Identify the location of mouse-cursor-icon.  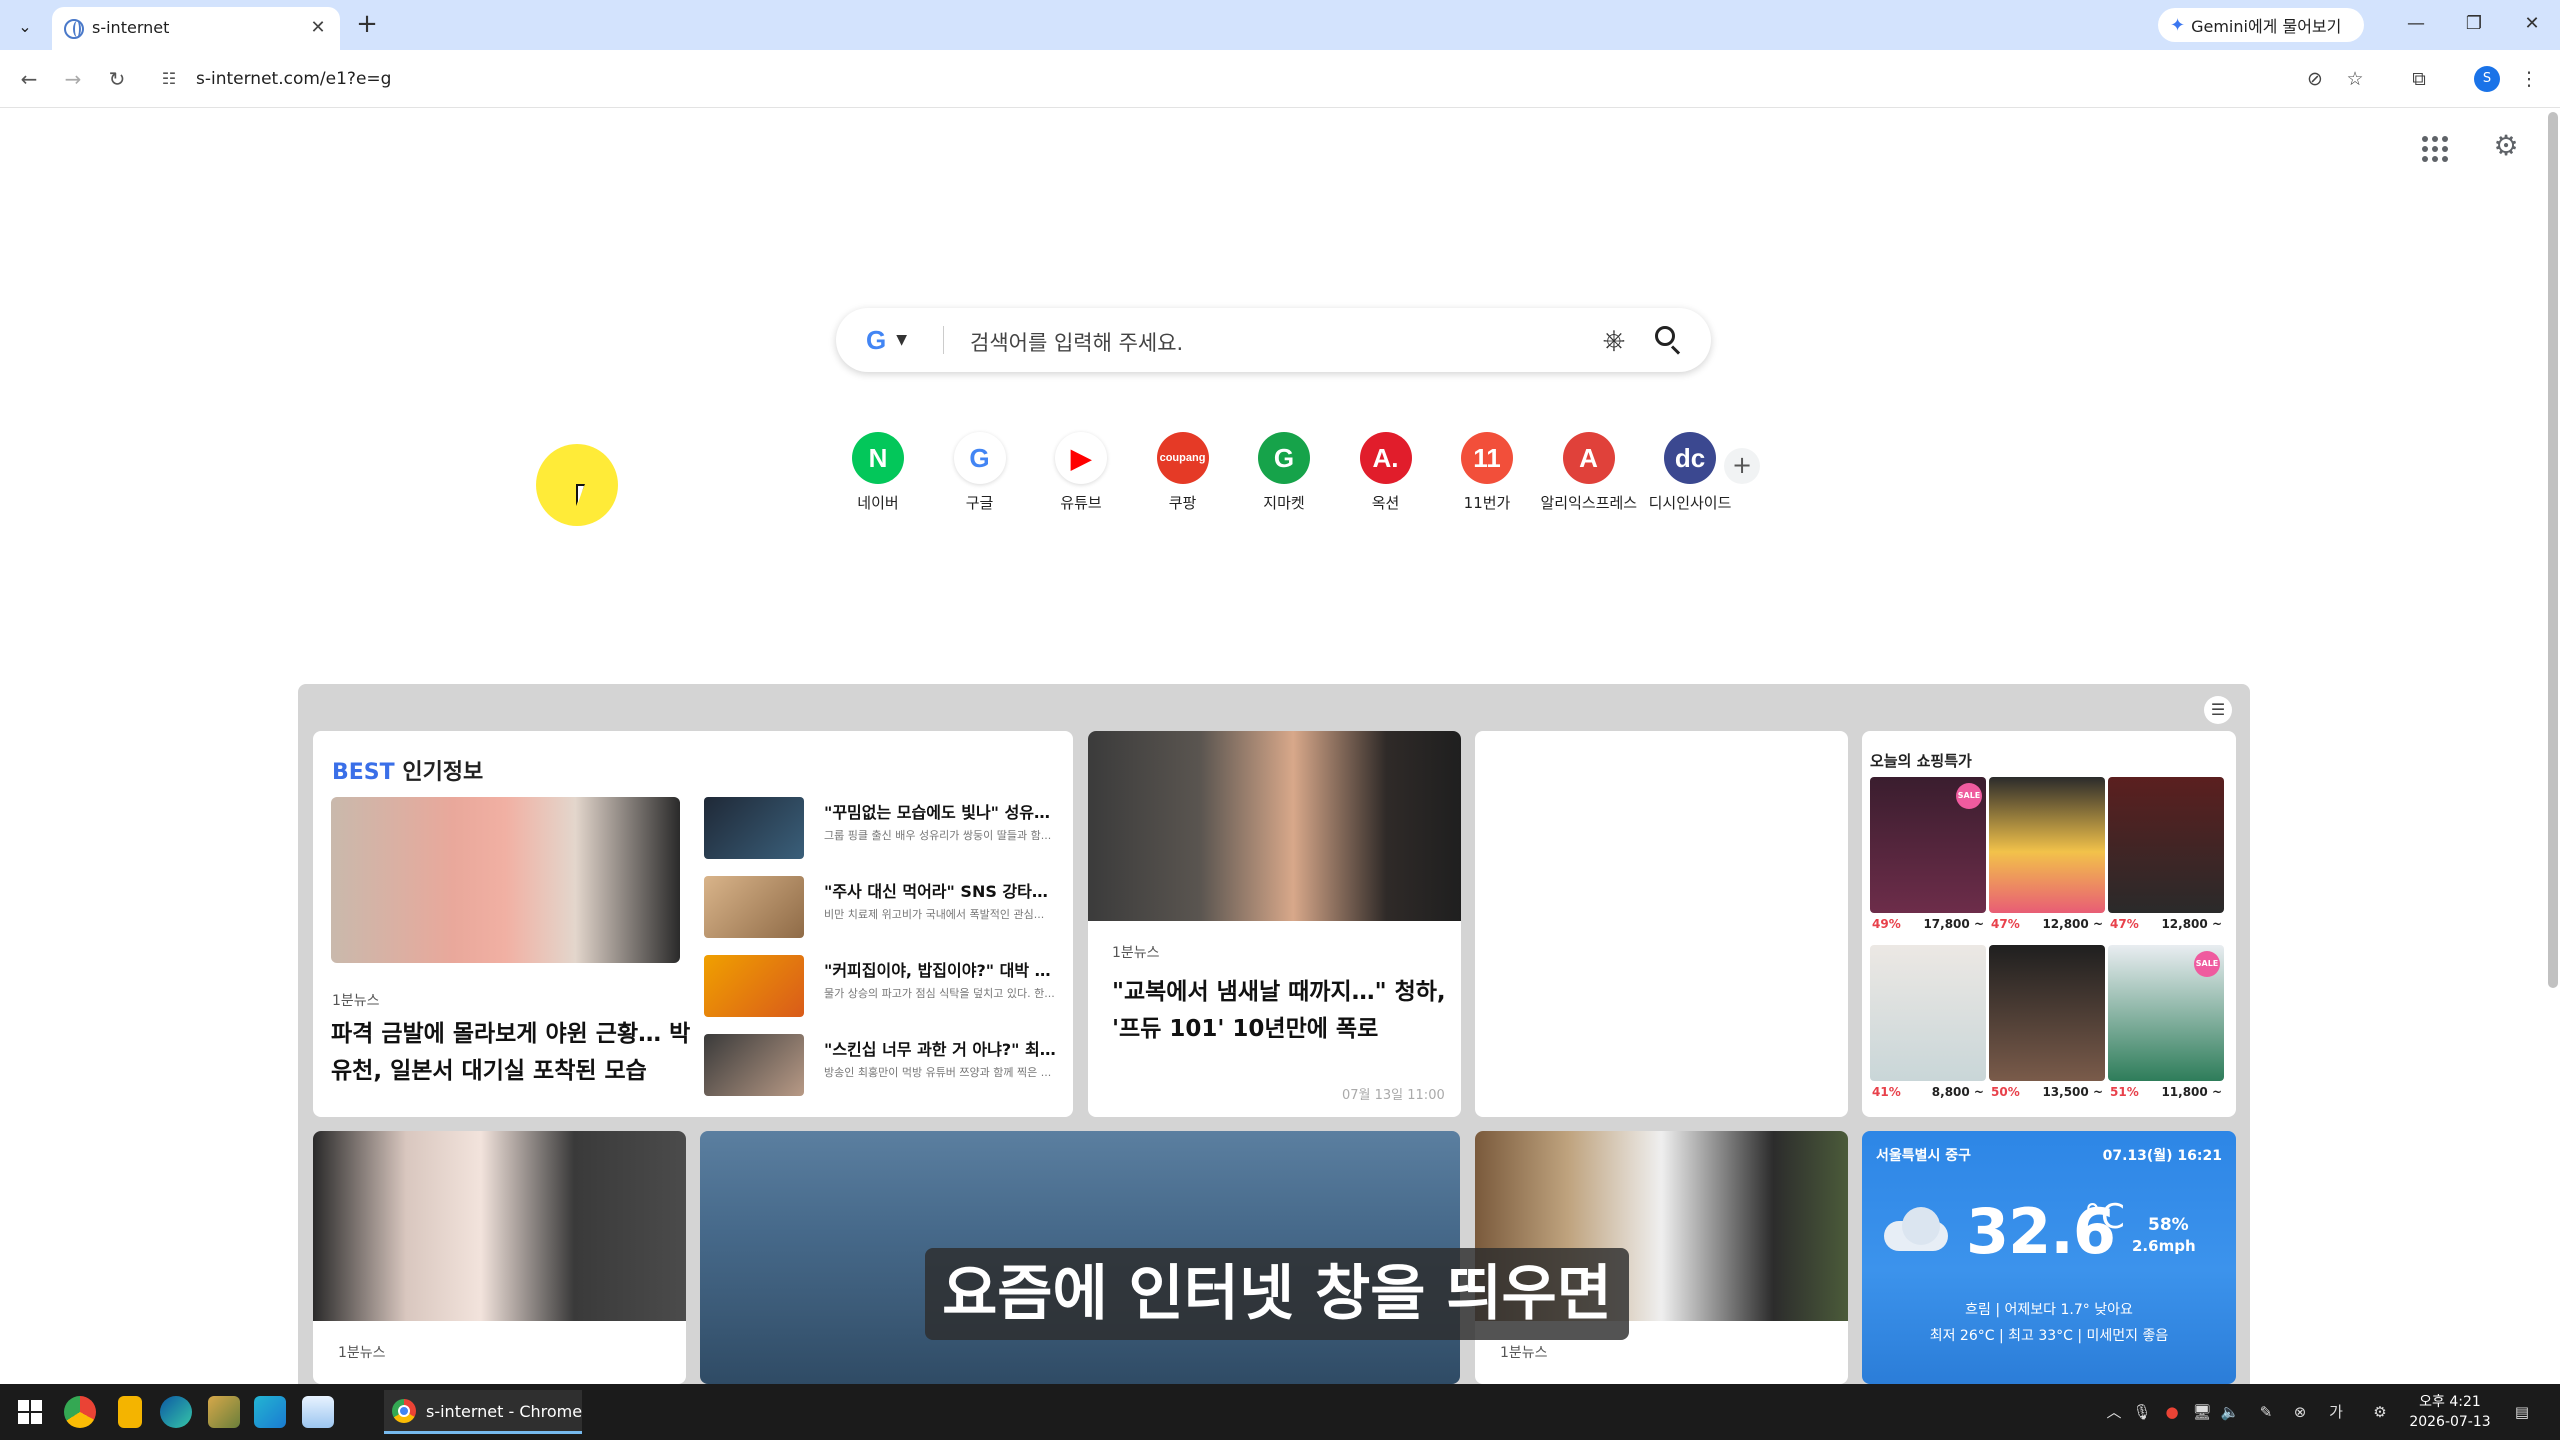
(580, 495).